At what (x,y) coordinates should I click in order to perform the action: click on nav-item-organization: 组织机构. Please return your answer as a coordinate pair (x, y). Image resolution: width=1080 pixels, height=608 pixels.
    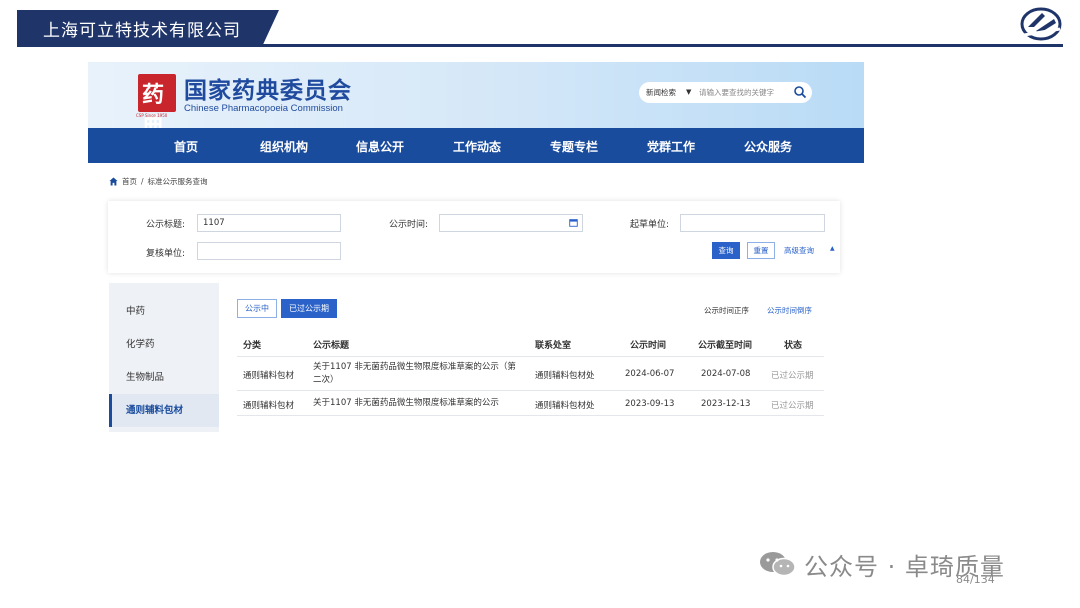
    Looking at the image, I should click on (284, 146).